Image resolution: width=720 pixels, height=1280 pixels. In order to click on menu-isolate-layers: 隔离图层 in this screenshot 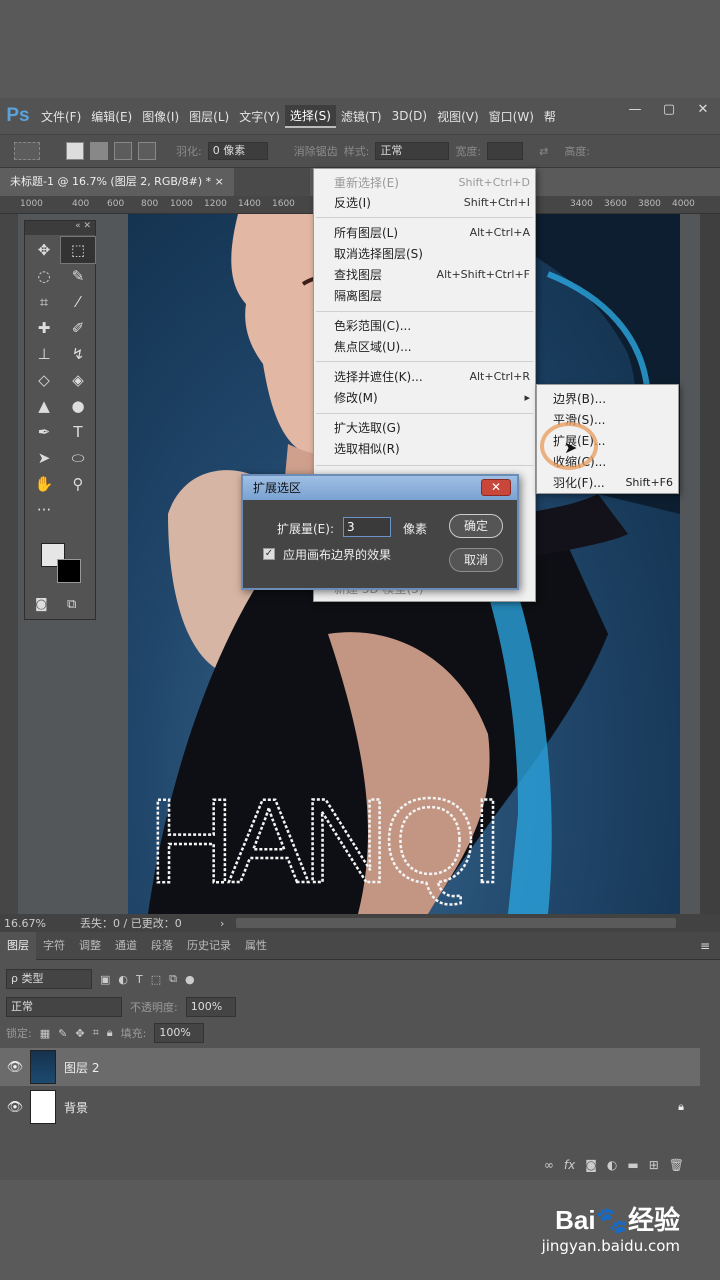, I will do `click(432, 296)`.